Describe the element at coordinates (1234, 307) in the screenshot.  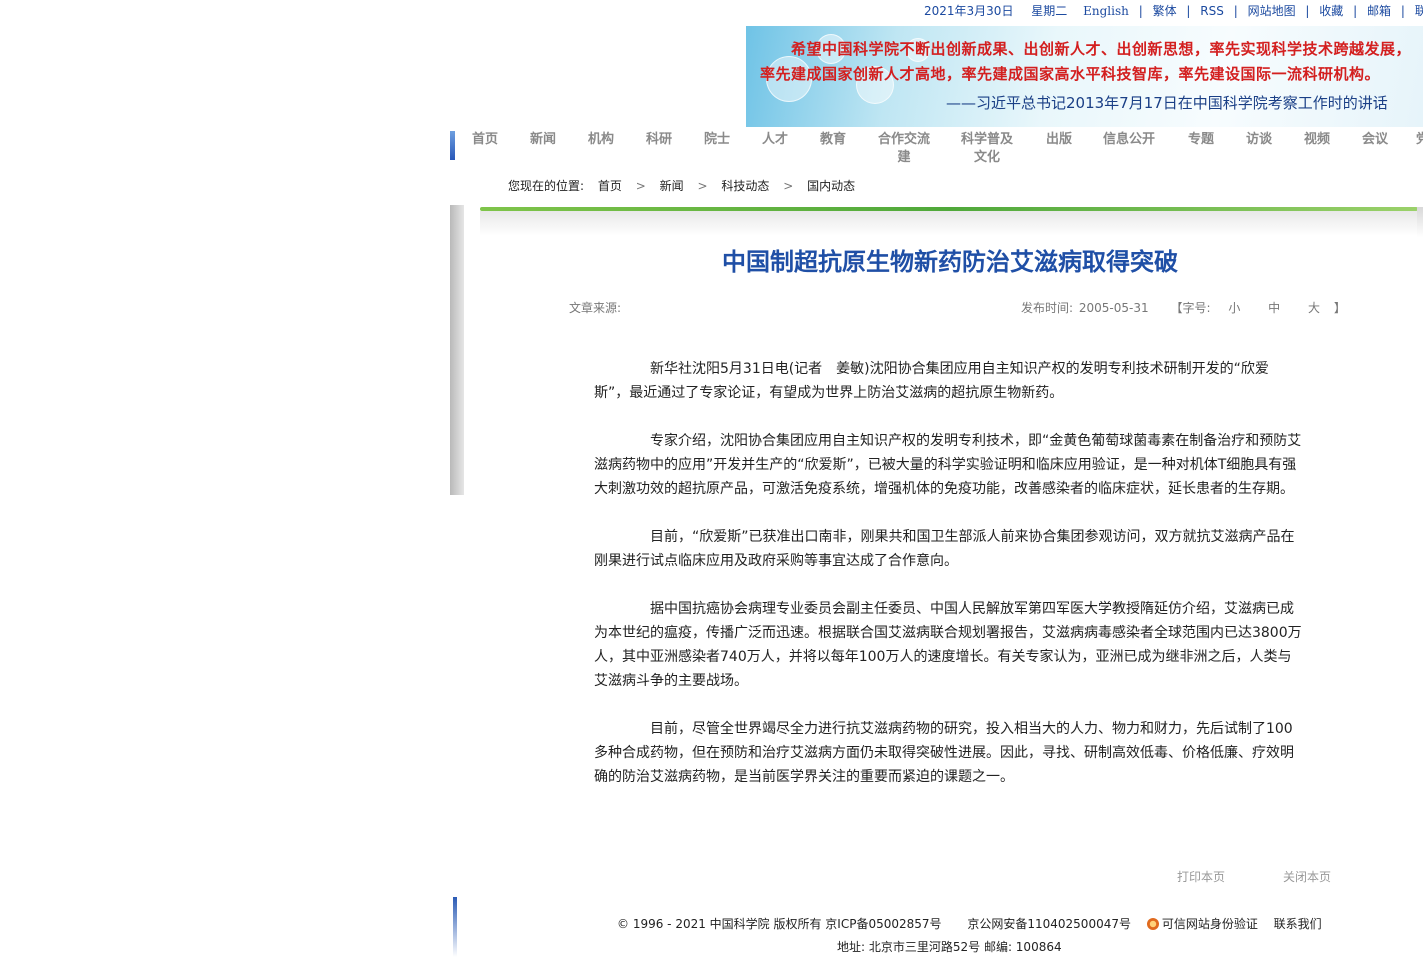
I see `font-size-small-button: 小` at that location.